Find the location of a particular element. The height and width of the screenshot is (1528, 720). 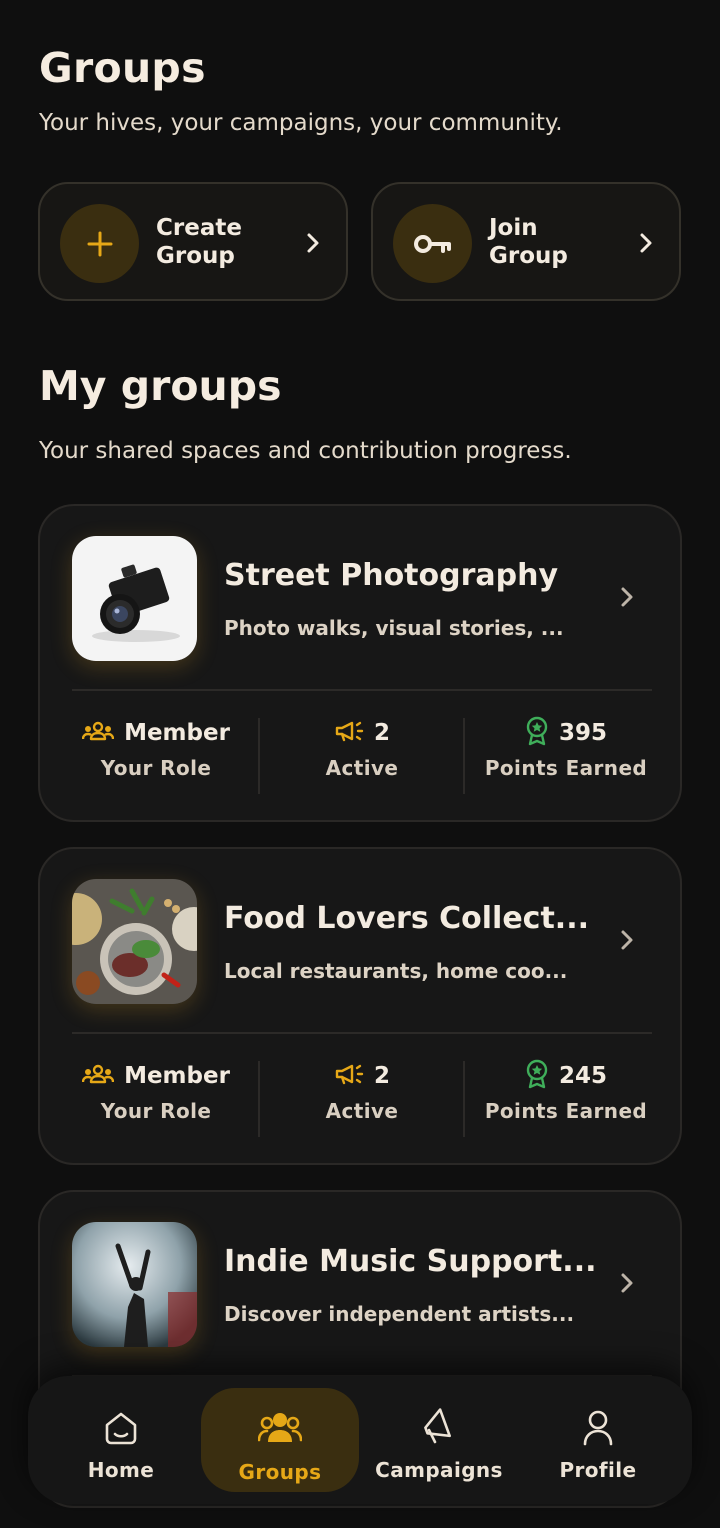

key-icon is located at coordinates (432, 243).